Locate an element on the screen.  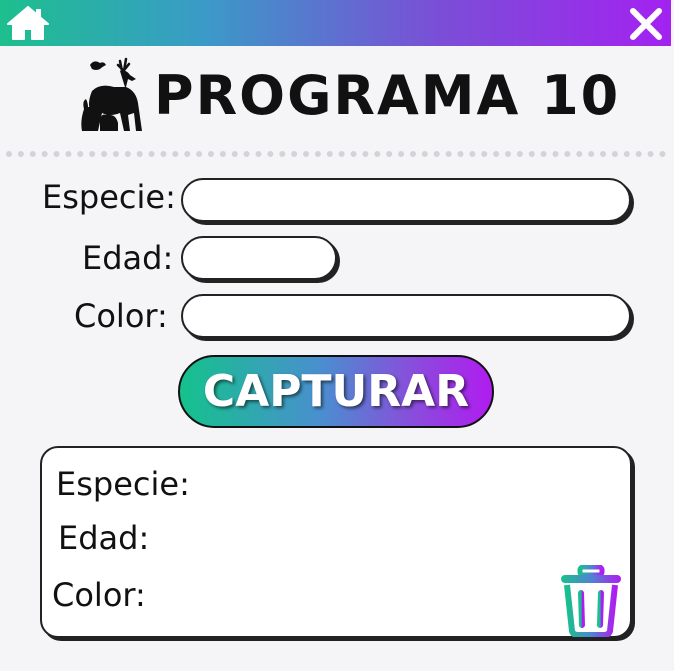
color-input is located at coordinates (406, 316).